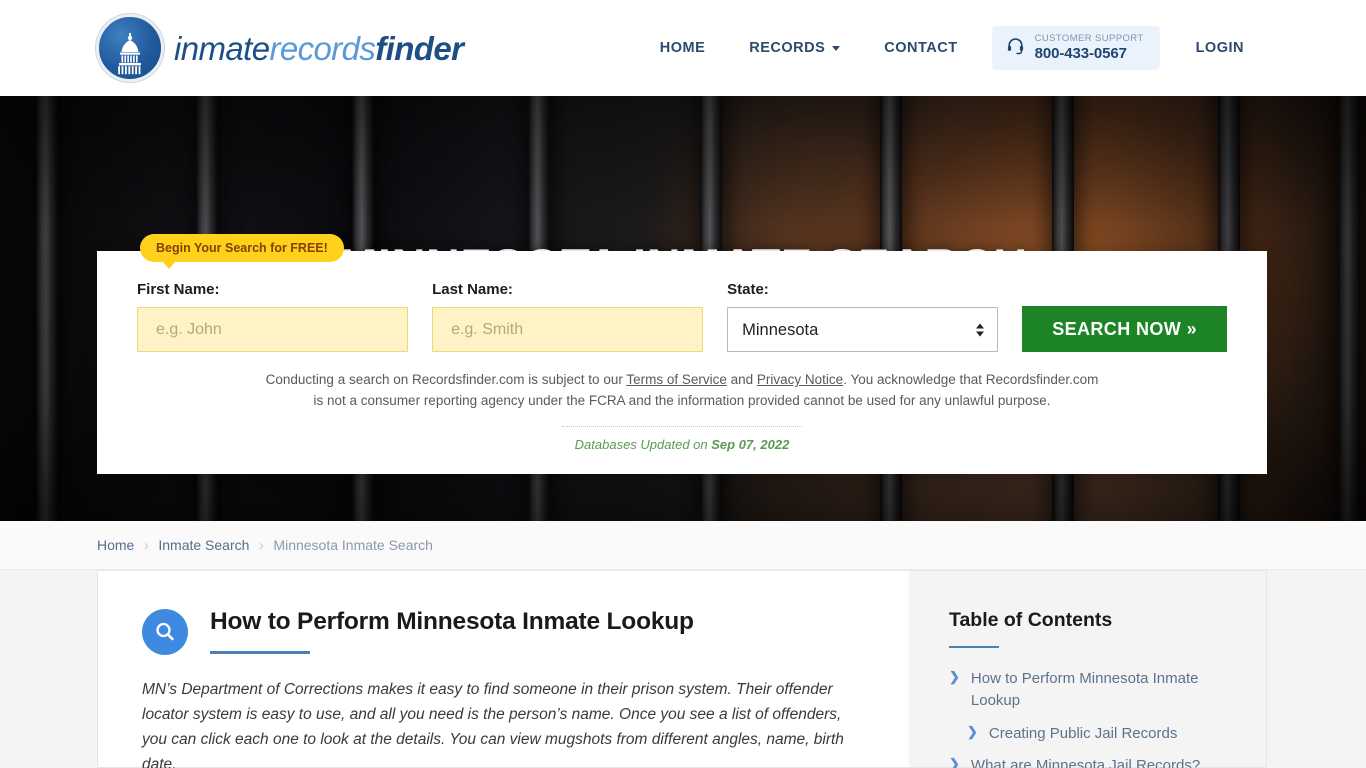  I want to click on nav-item-login-label: LOGIN, so click(1219, 47).